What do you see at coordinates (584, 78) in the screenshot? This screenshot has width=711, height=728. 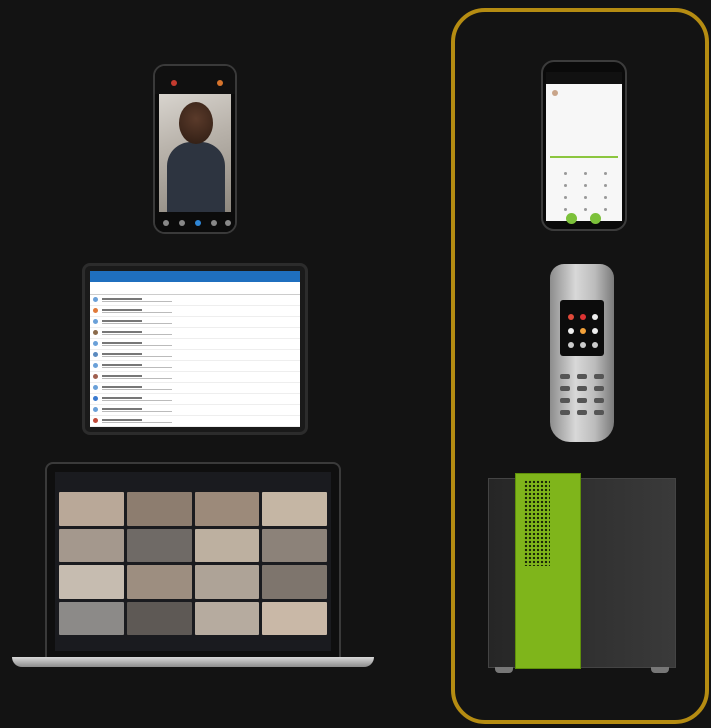 I see `dialer-status-bar` at bounding box center [584, 78].